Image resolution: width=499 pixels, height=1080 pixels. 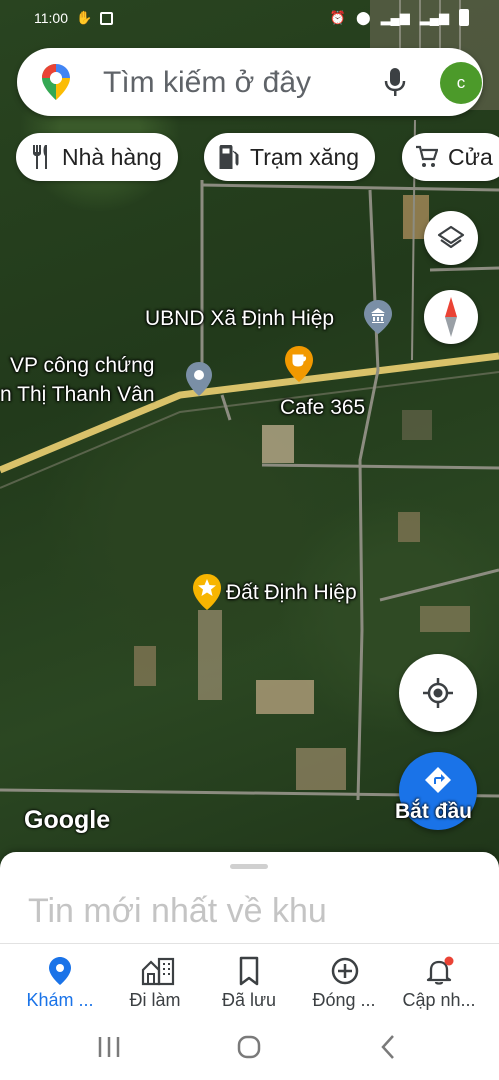 I want to click on start-button-label: Bắt đầu, so click(x=433, y=812).